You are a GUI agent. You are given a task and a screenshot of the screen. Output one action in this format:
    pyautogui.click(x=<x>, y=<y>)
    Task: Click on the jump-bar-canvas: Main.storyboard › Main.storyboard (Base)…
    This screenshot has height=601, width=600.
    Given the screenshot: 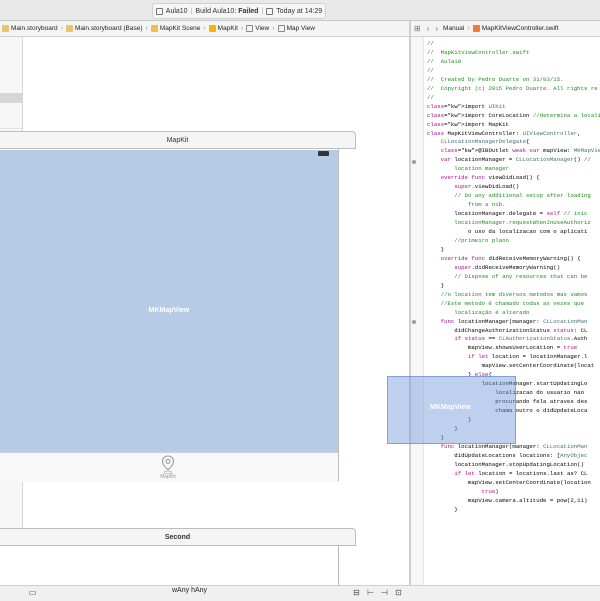 What is the action you would take?
    pyautogui.click(x=205, y=29)
    